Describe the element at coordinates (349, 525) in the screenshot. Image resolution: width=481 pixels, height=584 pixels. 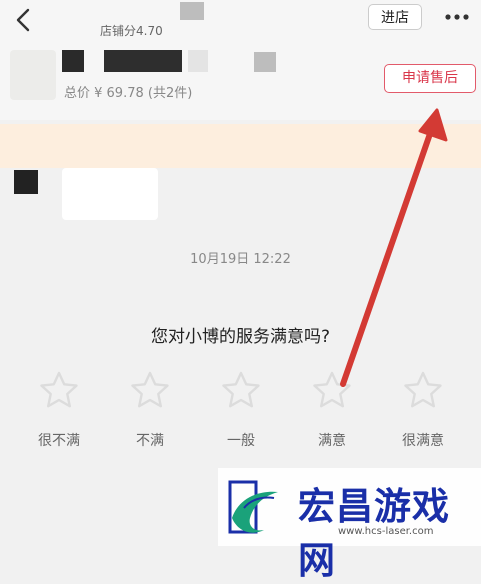
I see `site-watermark: 宏昌游戏网 www.hcs-laser.com` at that location.